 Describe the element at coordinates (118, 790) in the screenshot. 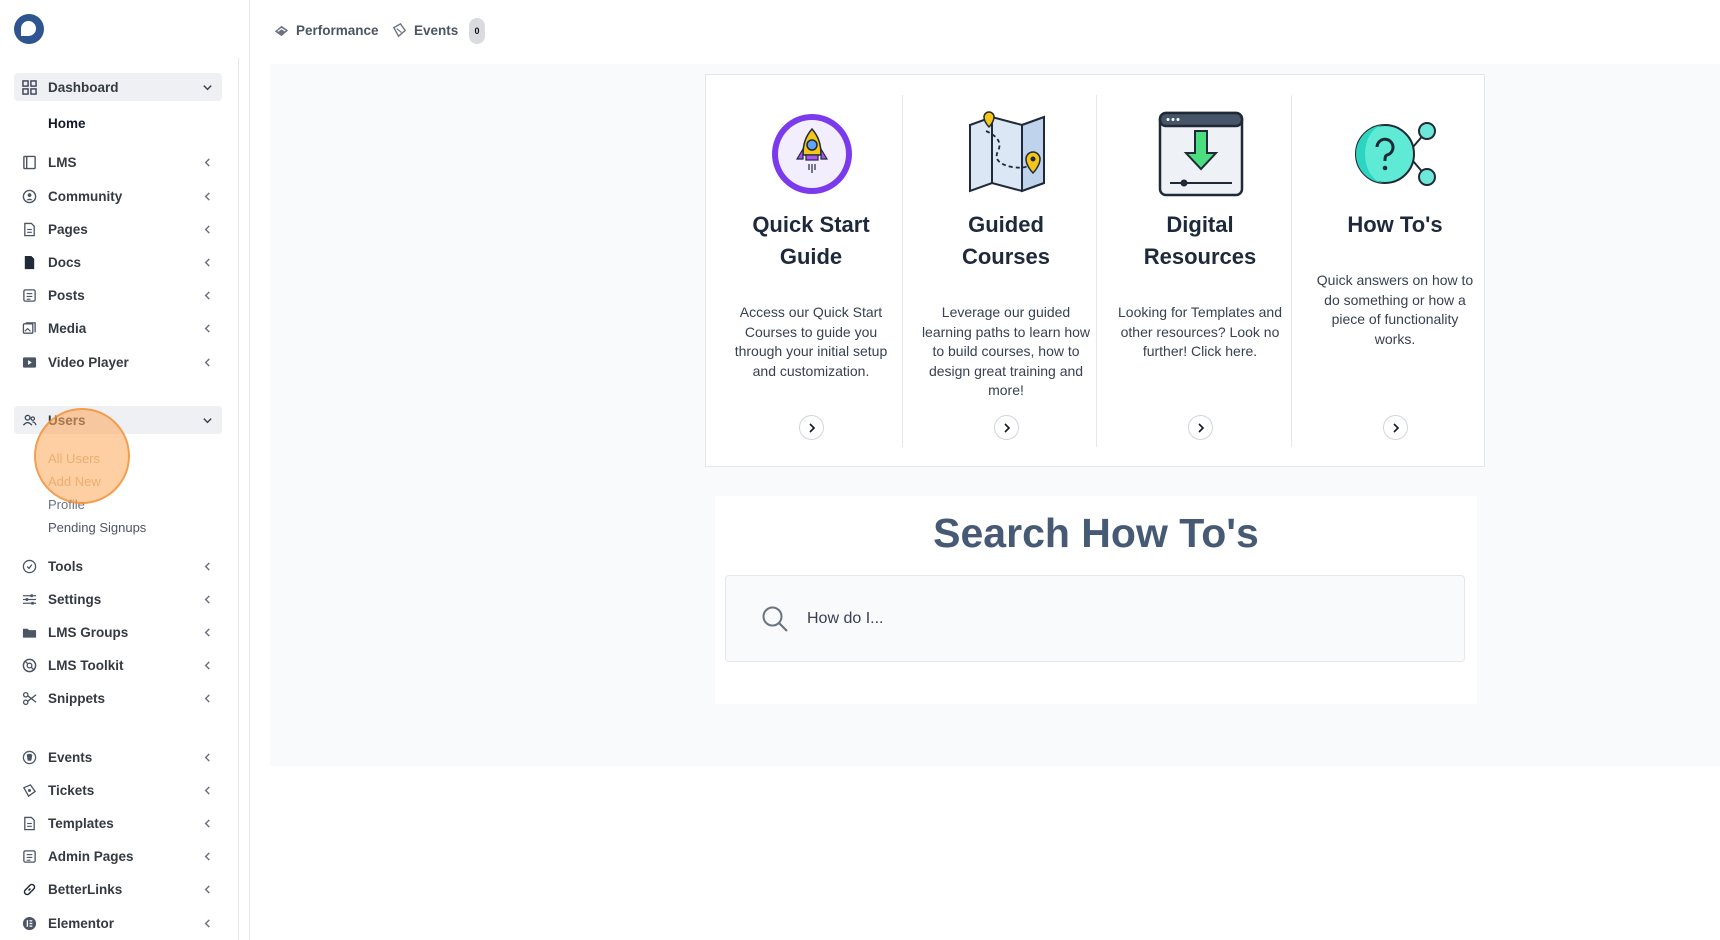

I see `sidebar-item-tickets: Tickets` at that location.